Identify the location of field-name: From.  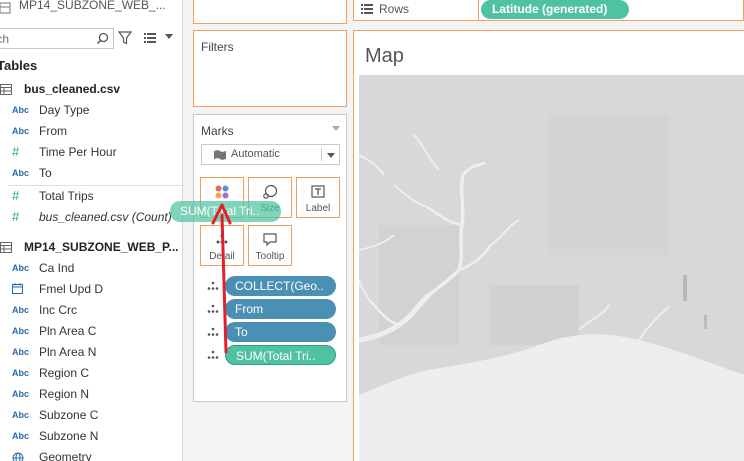
(53, 131).